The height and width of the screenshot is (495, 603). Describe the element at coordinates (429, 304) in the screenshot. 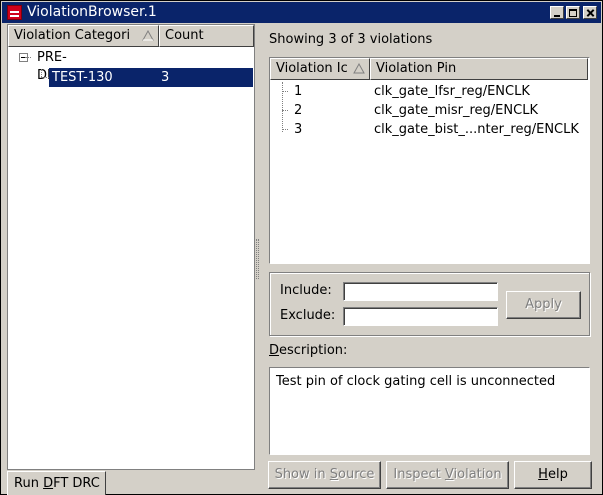

I see `filter-group: Include: Exclude: Apply` at that location.